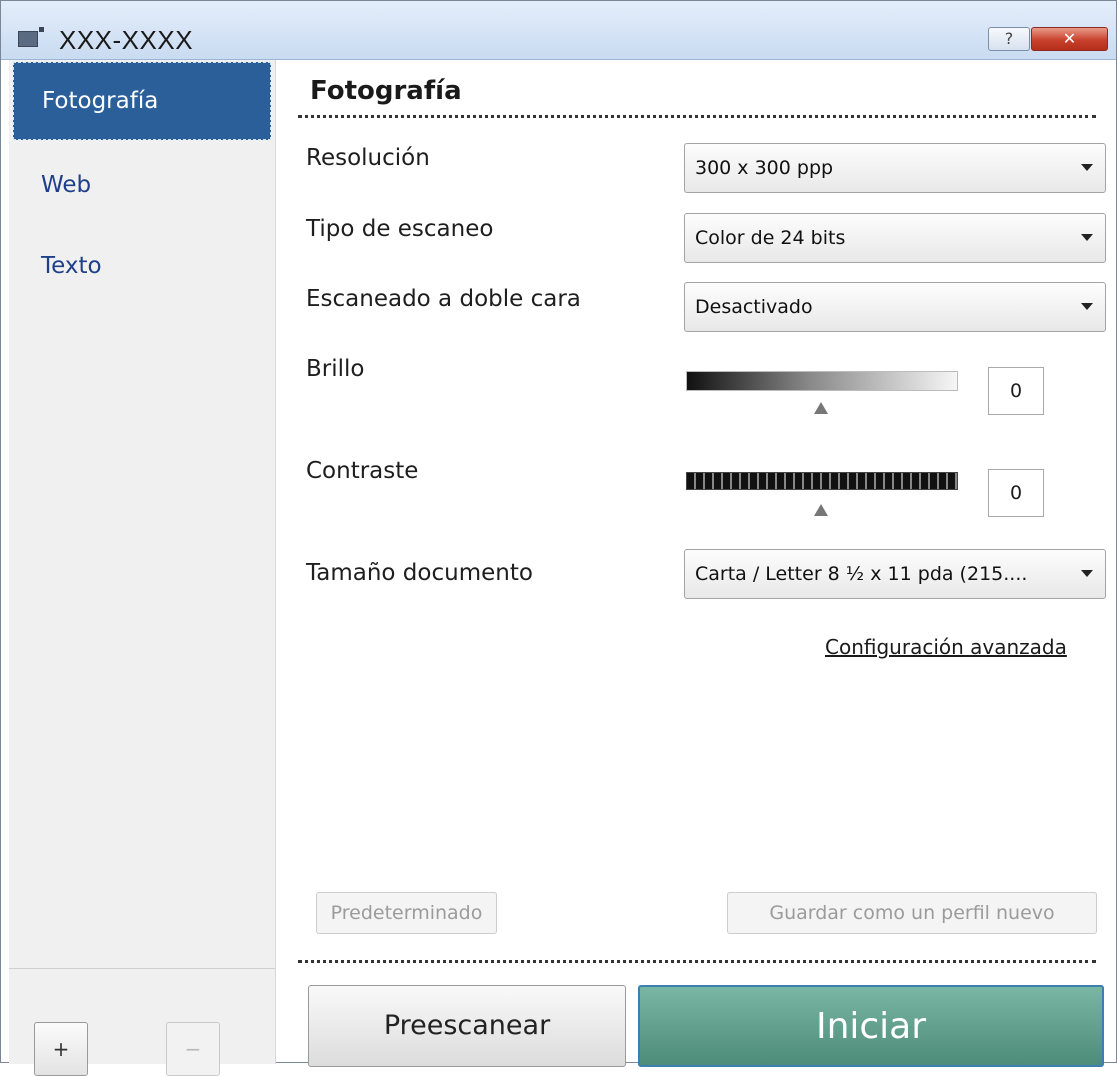 The width and height of the screenshot is (1117, 1076). I want to click on sidebar-item-texto: Texto, so click(142, 266).